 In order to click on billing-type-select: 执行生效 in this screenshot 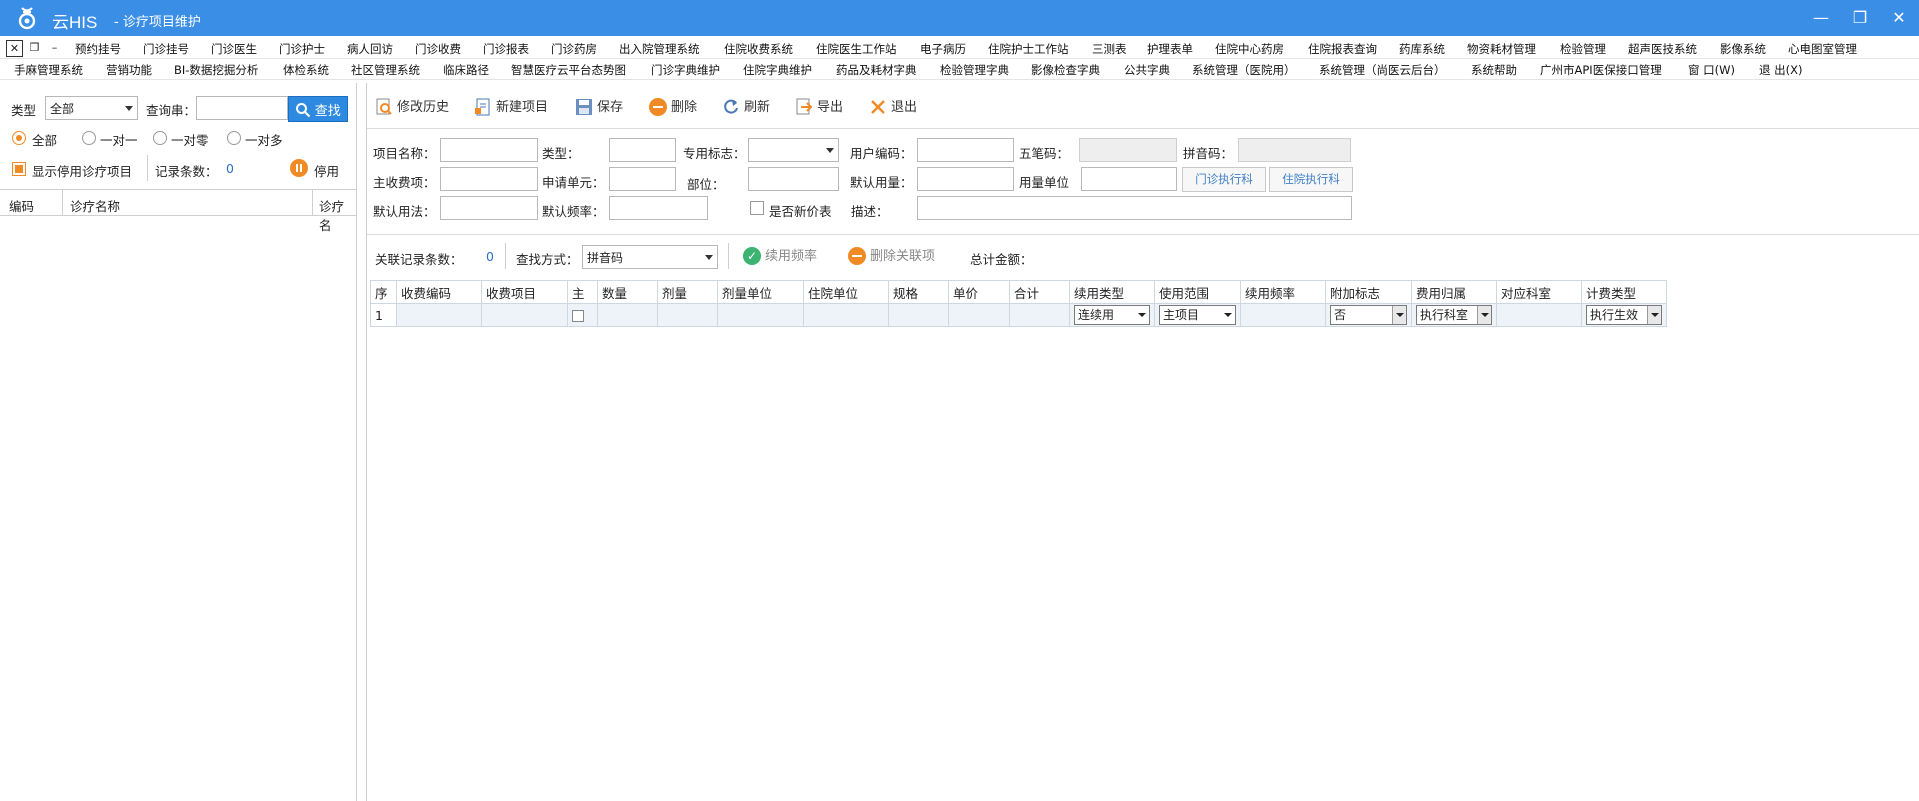, I will do `click(1624, 315)`.